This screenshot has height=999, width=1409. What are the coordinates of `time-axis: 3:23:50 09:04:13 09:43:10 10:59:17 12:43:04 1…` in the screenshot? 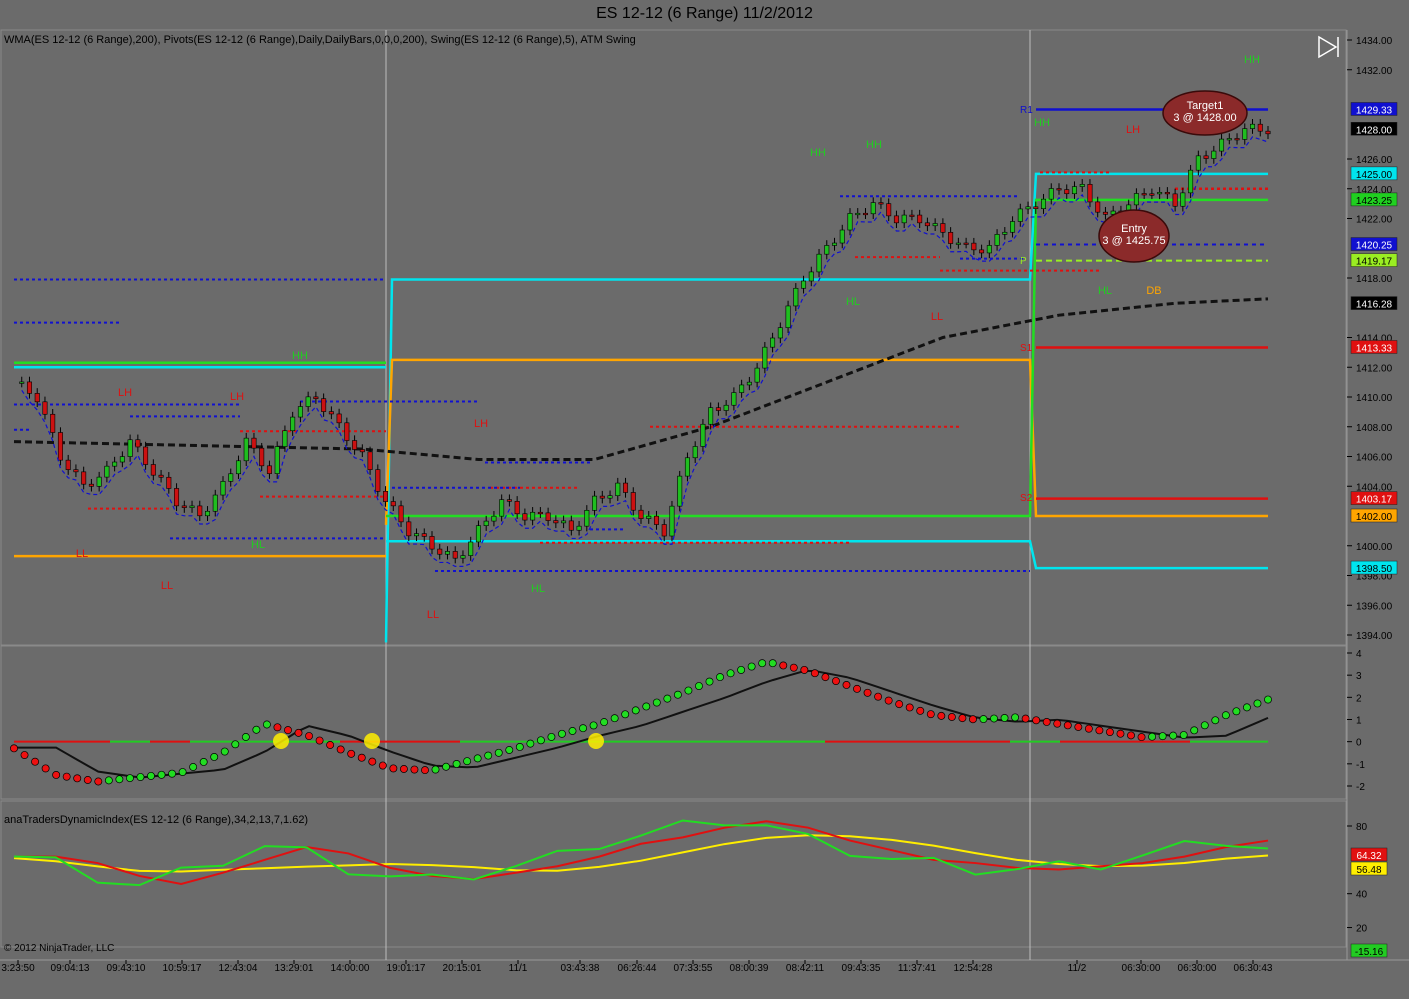 It's located at (637, 967).